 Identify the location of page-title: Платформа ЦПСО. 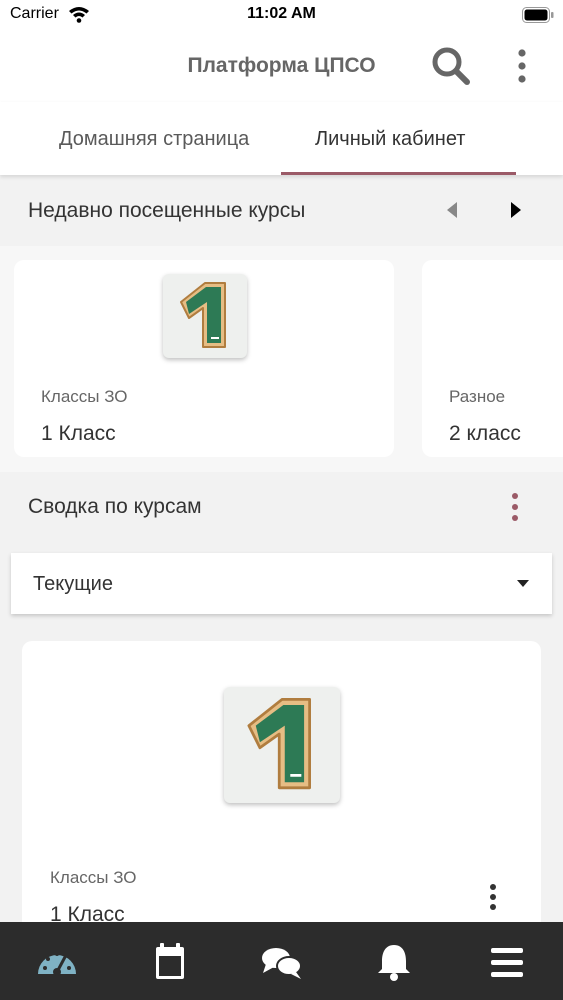
(281, 65).